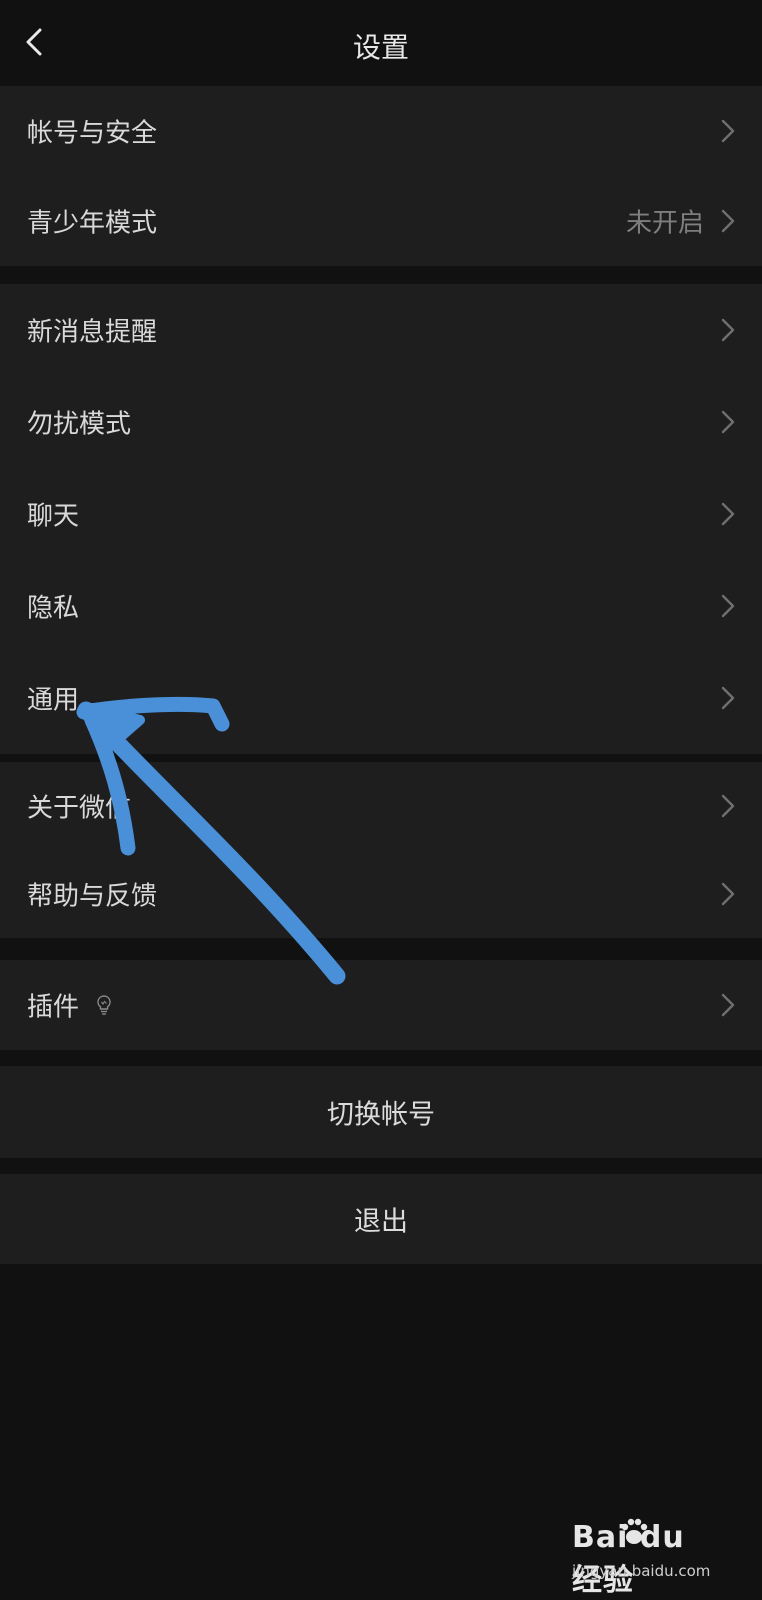 This screenshot has height=1600, width=762. I want to click on settings-item-help-feedback: 帮助与反馈, so click(381, 894).